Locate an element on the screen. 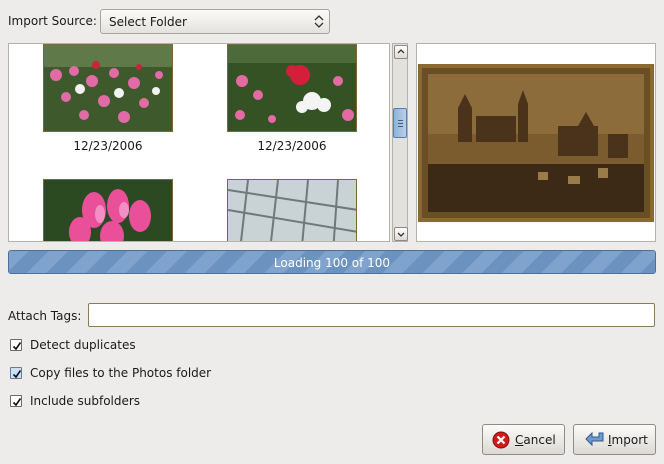  checkbox-label: Include subfolders is located at coordinates (85, 401).